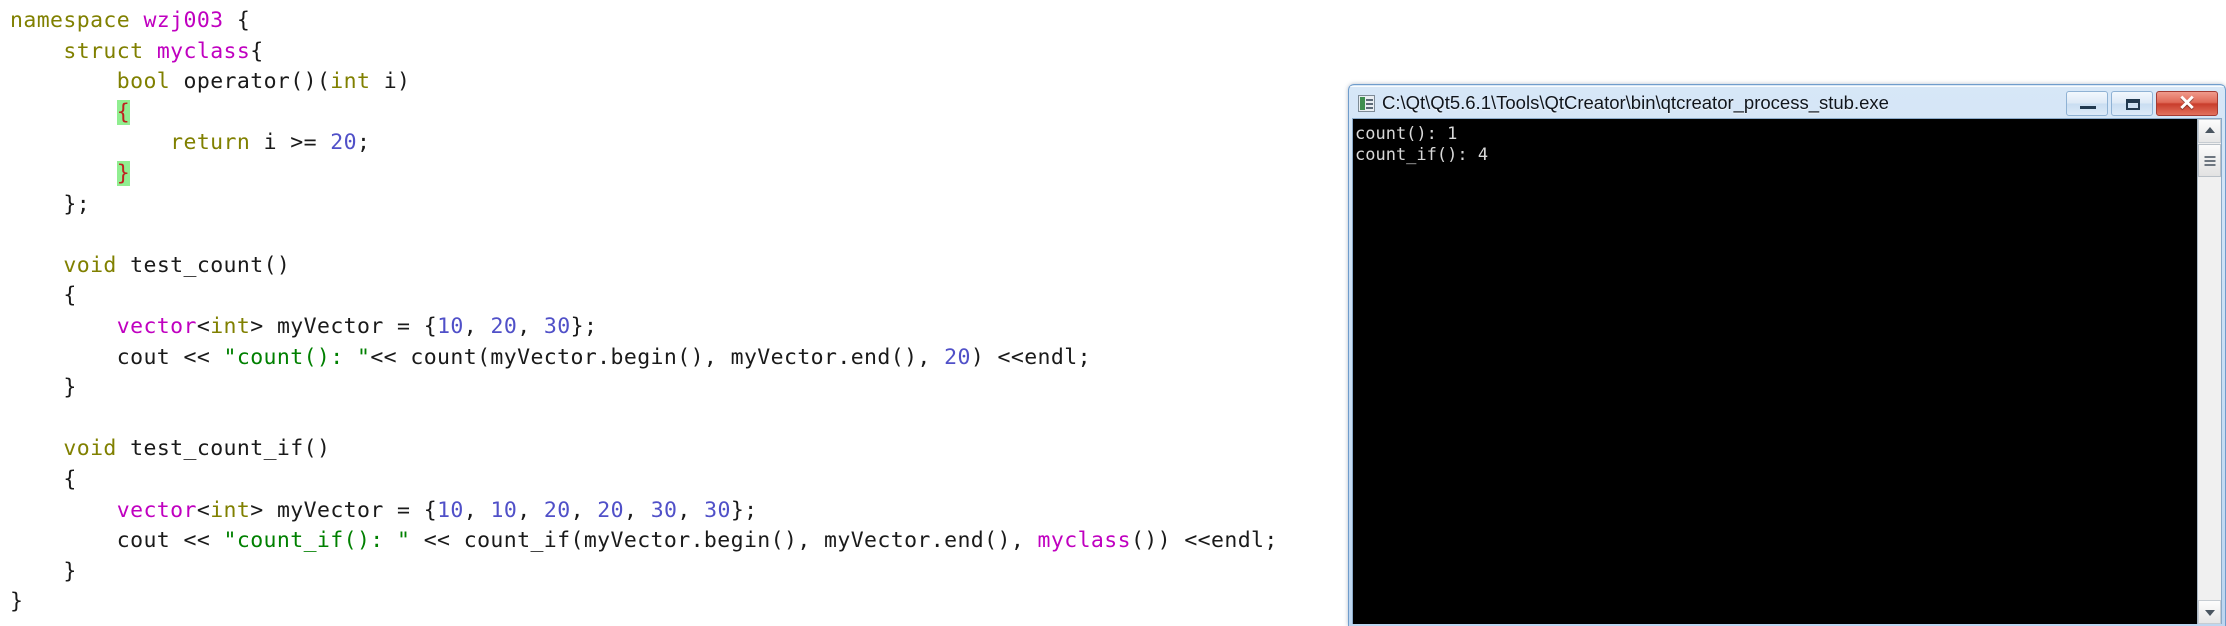  Describe the element at coordinates (644, 449) in the screenshot. I see `code-line: void test_count_if()` at that location.